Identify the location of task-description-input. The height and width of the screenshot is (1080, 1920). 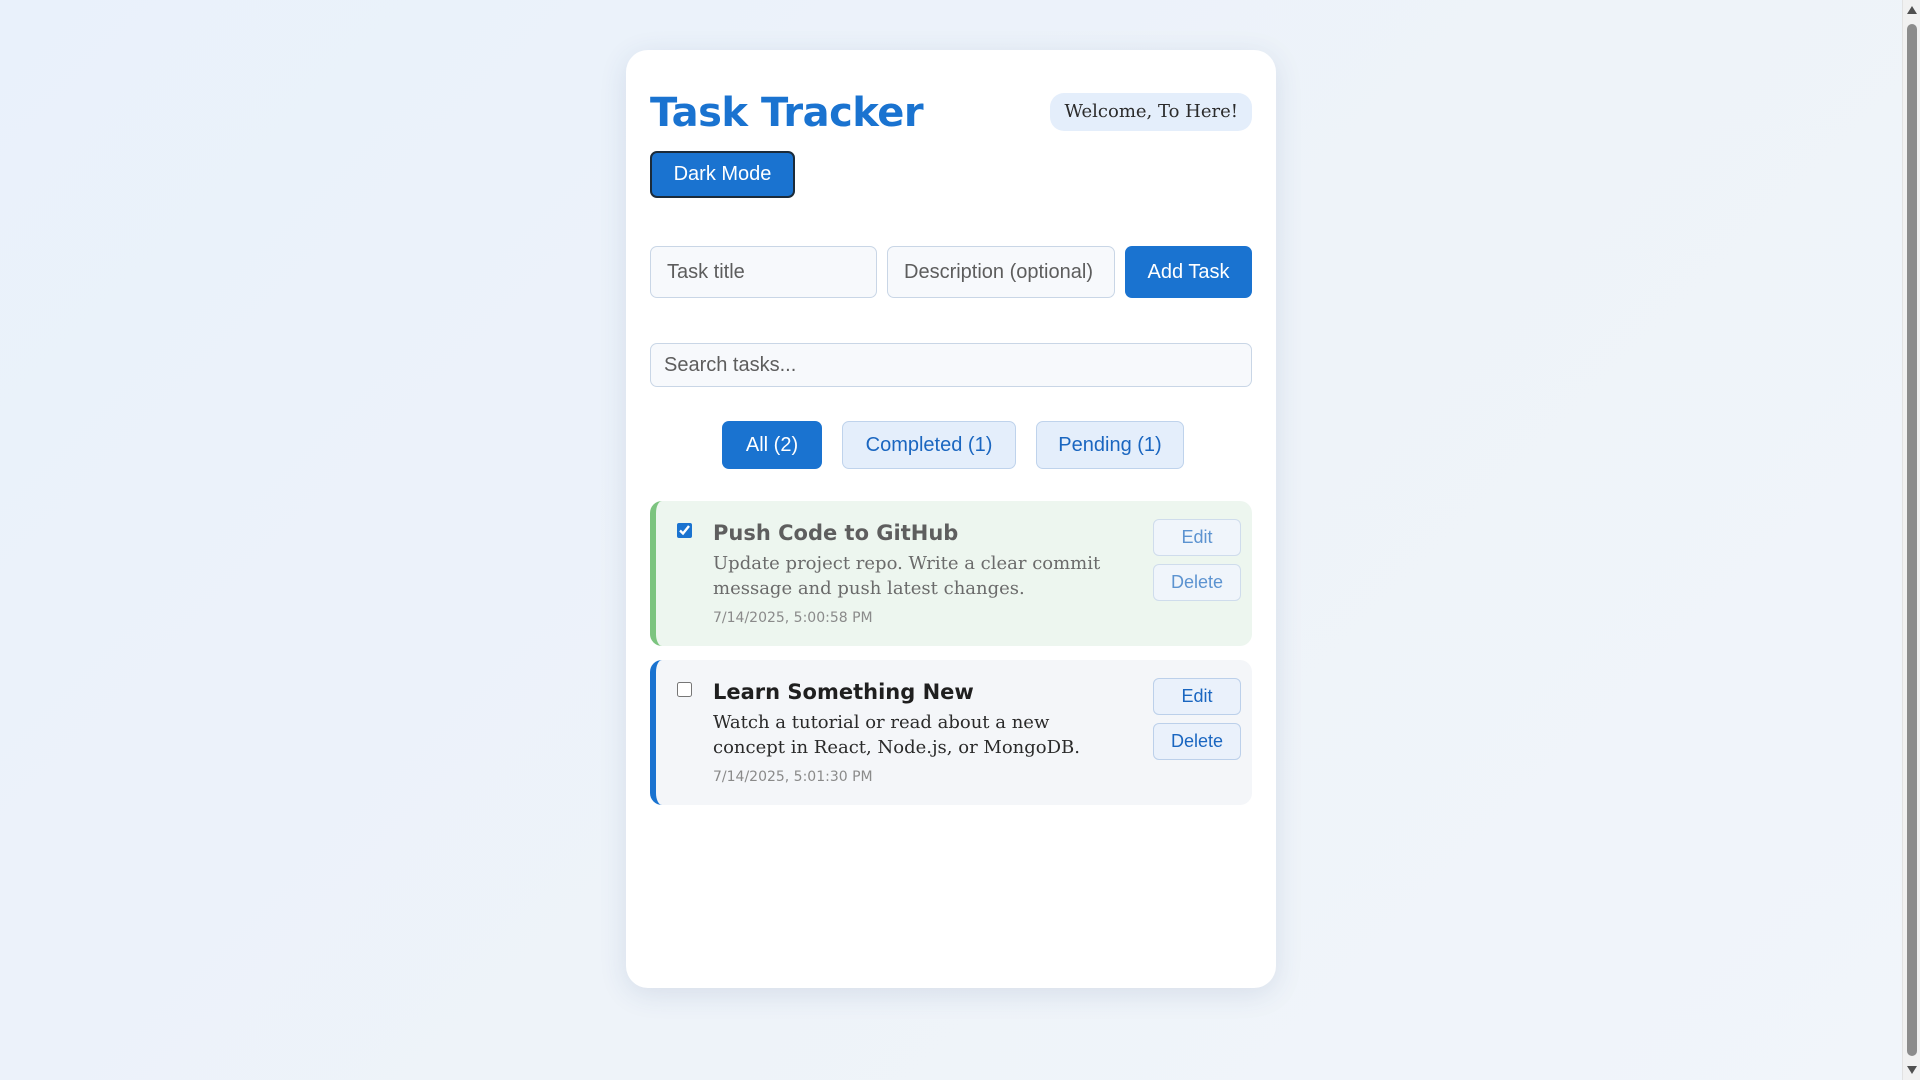
(1001, 272).